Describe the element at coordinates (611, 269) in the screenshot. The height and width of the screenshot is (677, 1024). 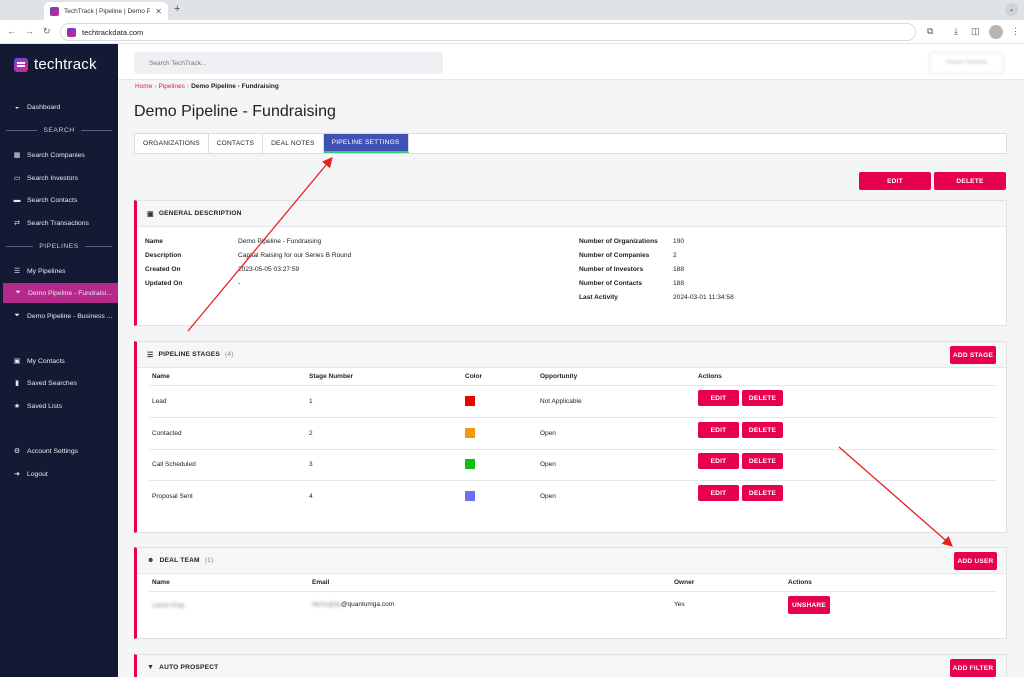
I see `field-label: Number of Investors` at that location.